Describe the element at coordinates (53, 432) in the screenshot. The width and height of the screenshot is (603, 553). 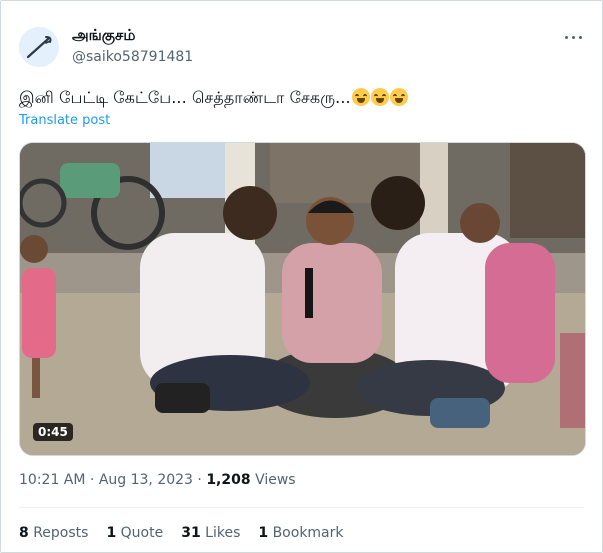
I see `video-duration-badge: 0:45` at that location.